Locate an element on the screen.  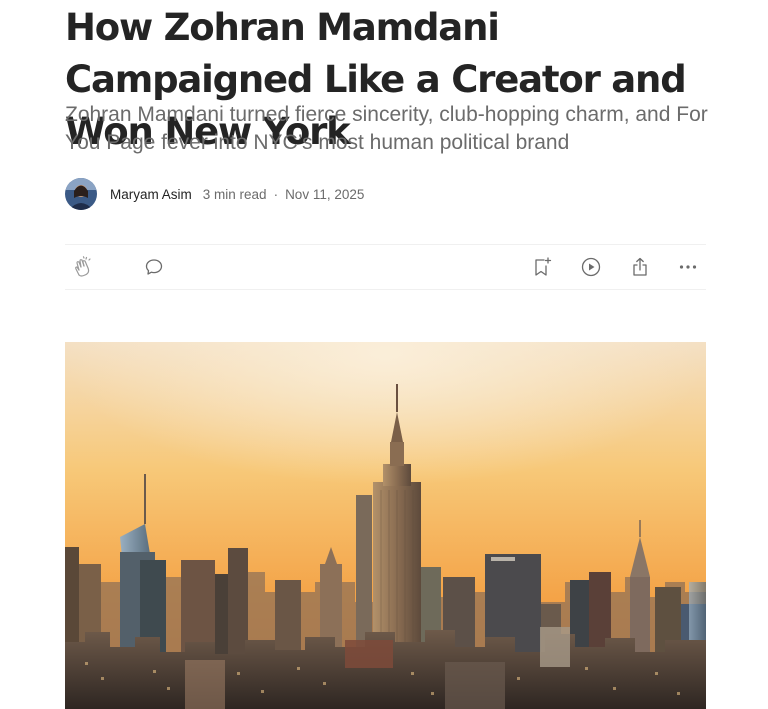
author-name: Maryam Asim is located at coordinates (151, 194).